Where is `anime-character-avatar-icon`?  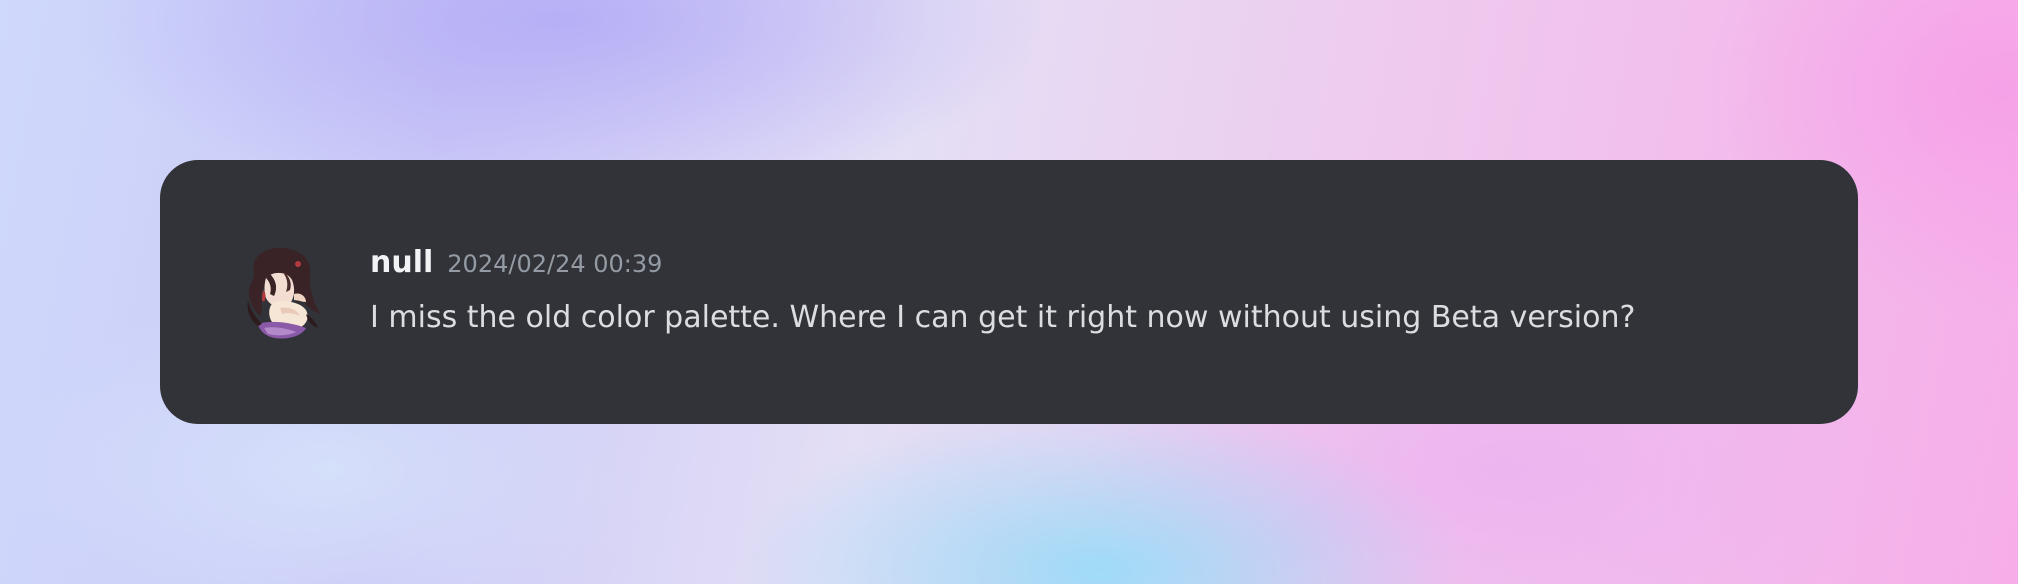 anime-character-avatar-icon is located at coordinates (283, 293).